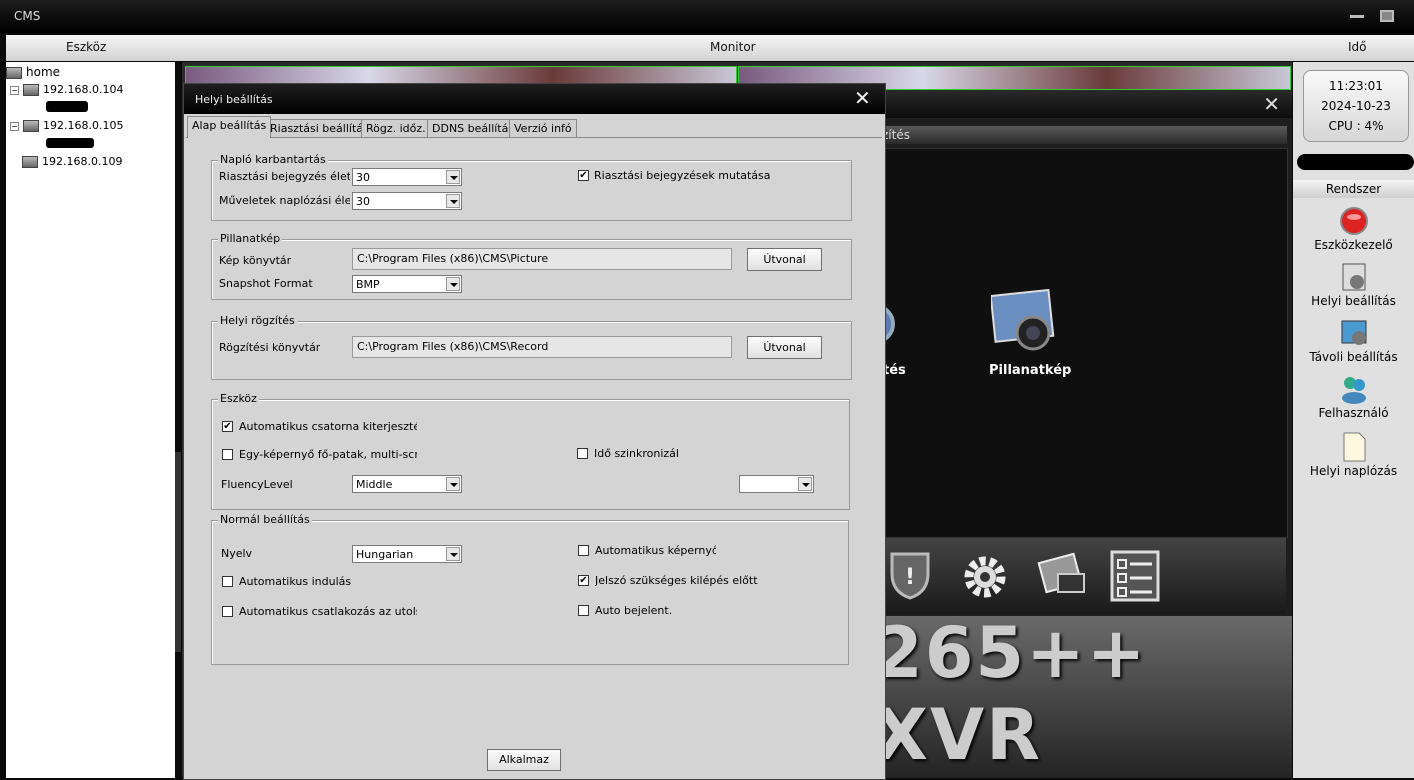 This screenshot has height=780, width=1414. What do you see at coordinates (542, 347) in the screenshot?
I see `record-dir-field: C:\Program Files (x86)\CMS\Record` at bounding box center [542, 347].